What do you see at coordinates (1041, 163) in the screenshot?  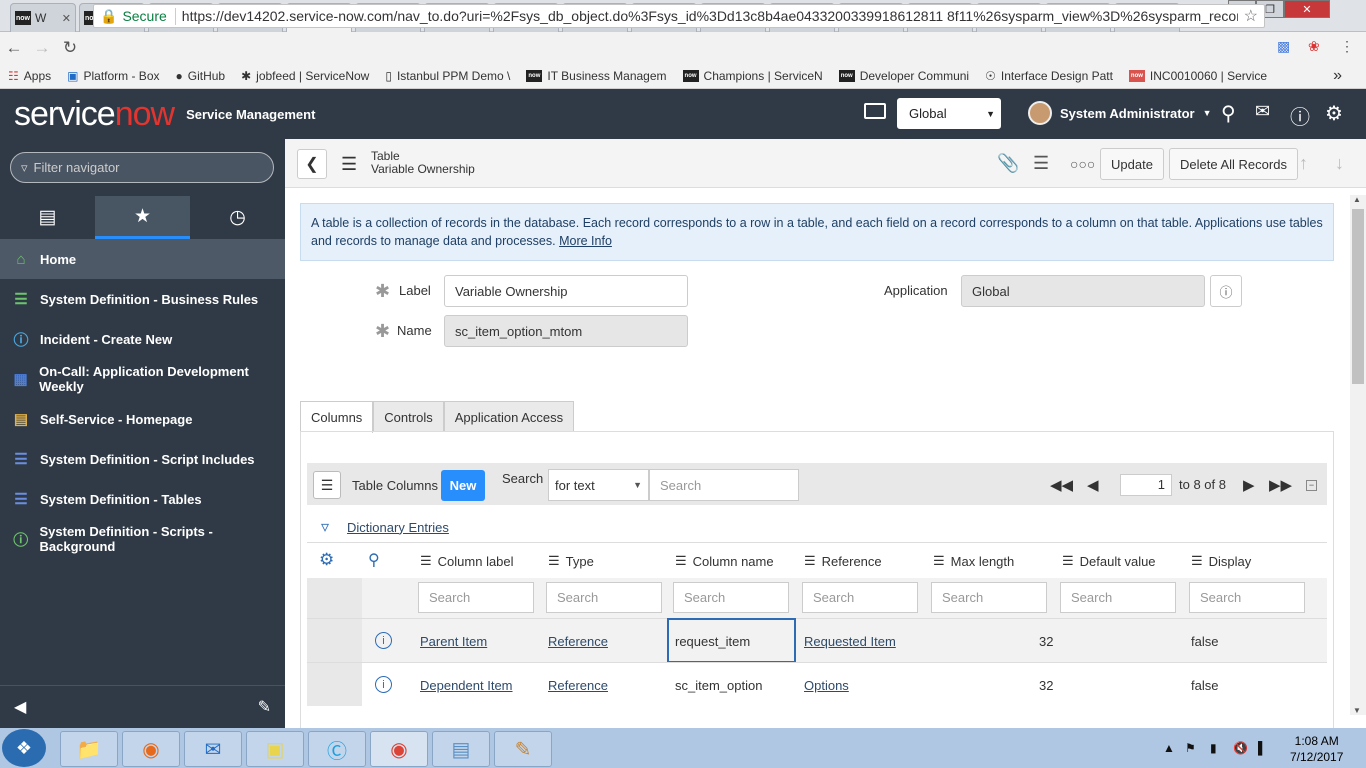 I see `settings-sliders-icon: ☰` at bounding box center [1041, 163].